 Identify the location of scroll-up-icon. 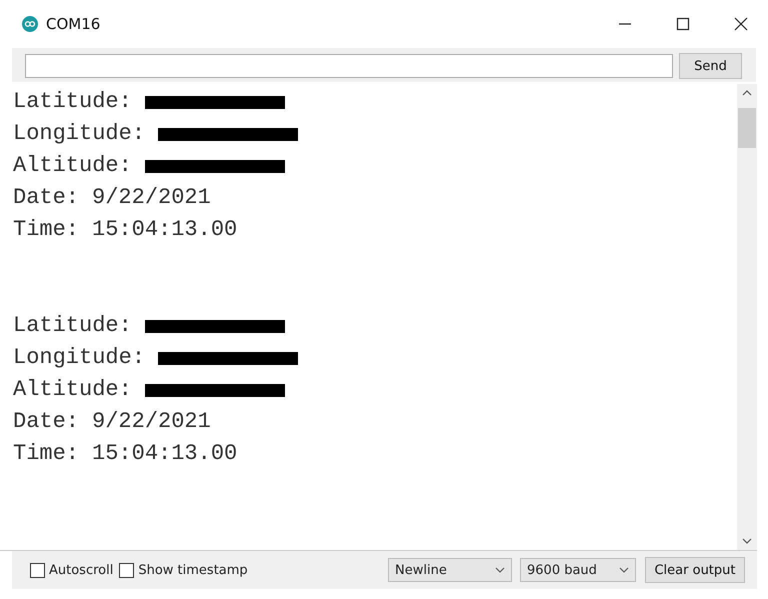
(747, 93).